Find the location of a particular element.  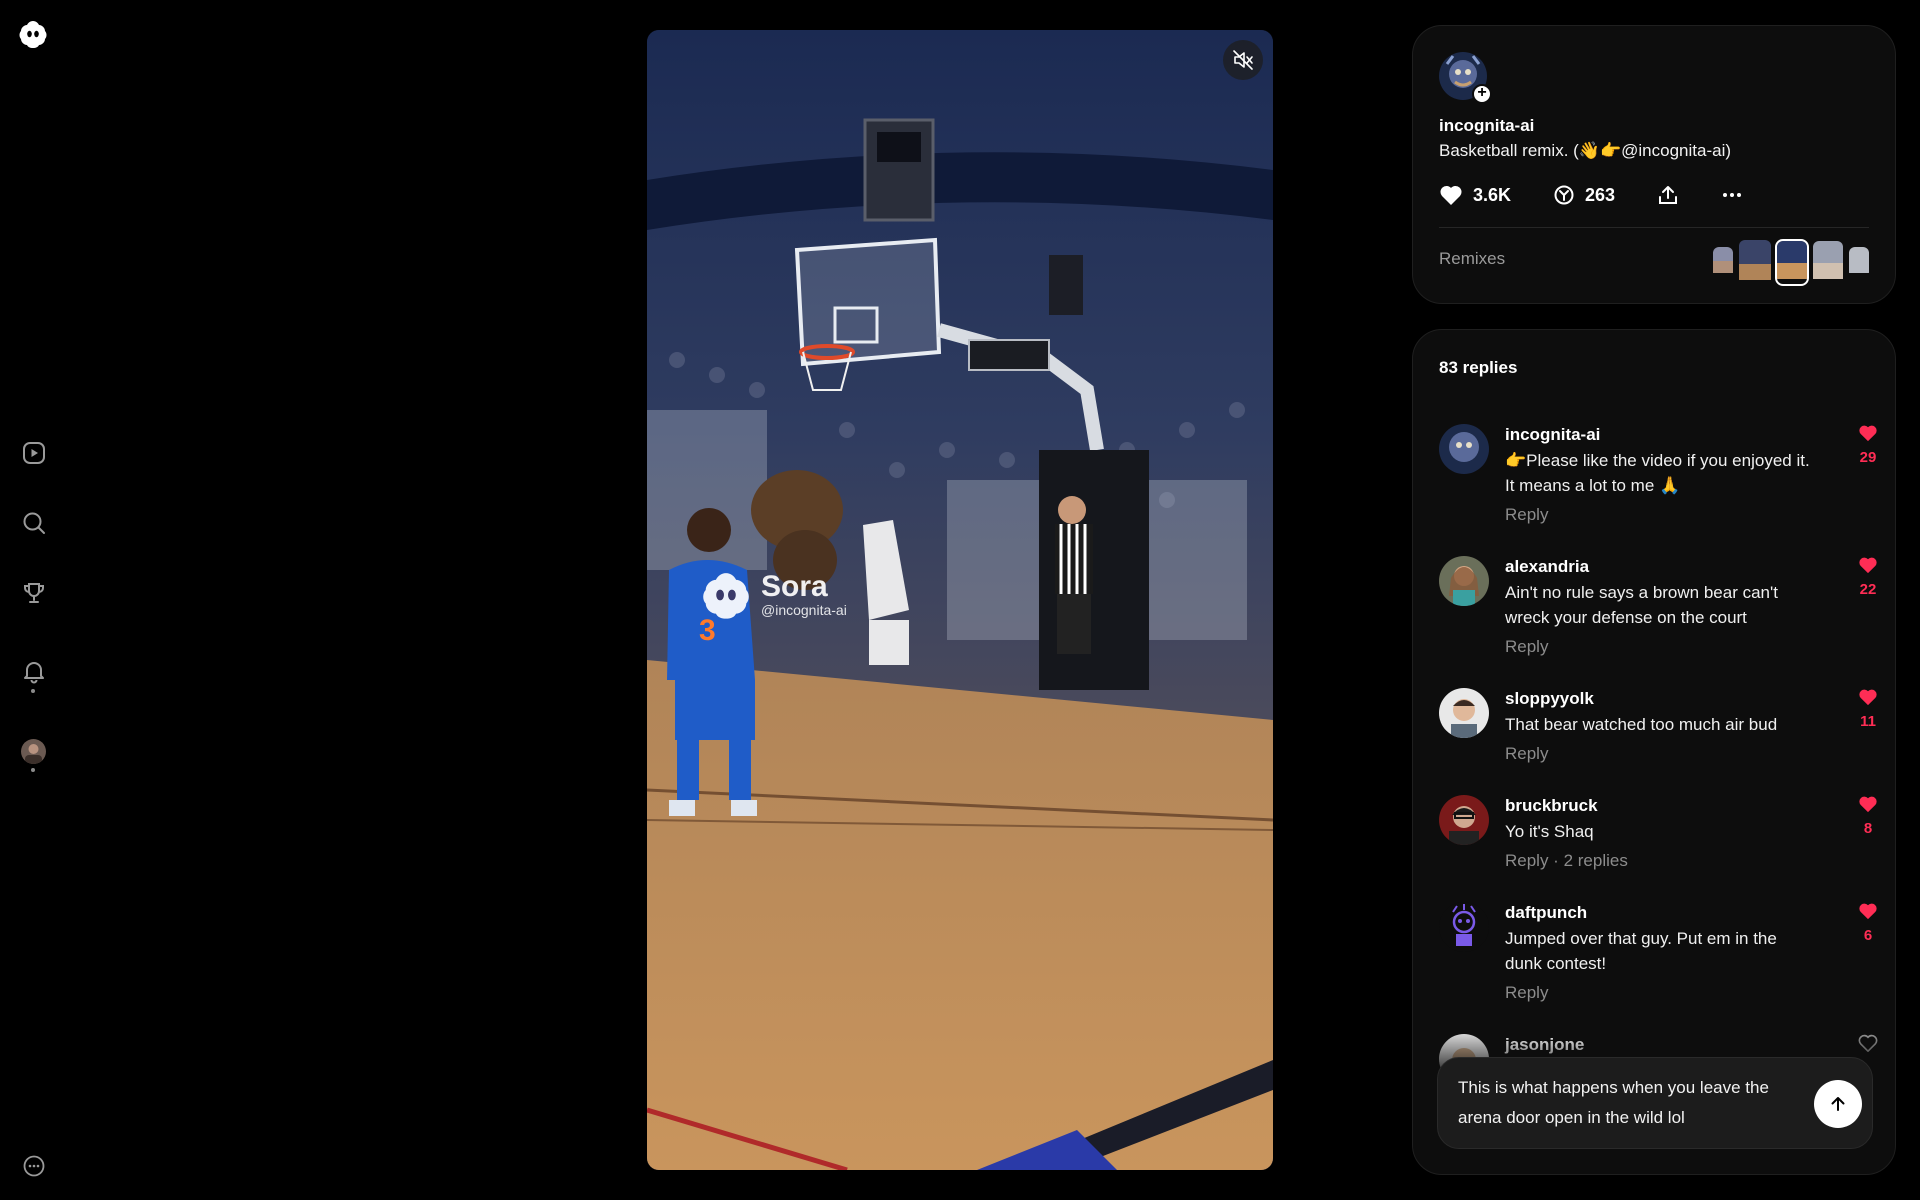

profile-dot is located at coordinates (33, 770).